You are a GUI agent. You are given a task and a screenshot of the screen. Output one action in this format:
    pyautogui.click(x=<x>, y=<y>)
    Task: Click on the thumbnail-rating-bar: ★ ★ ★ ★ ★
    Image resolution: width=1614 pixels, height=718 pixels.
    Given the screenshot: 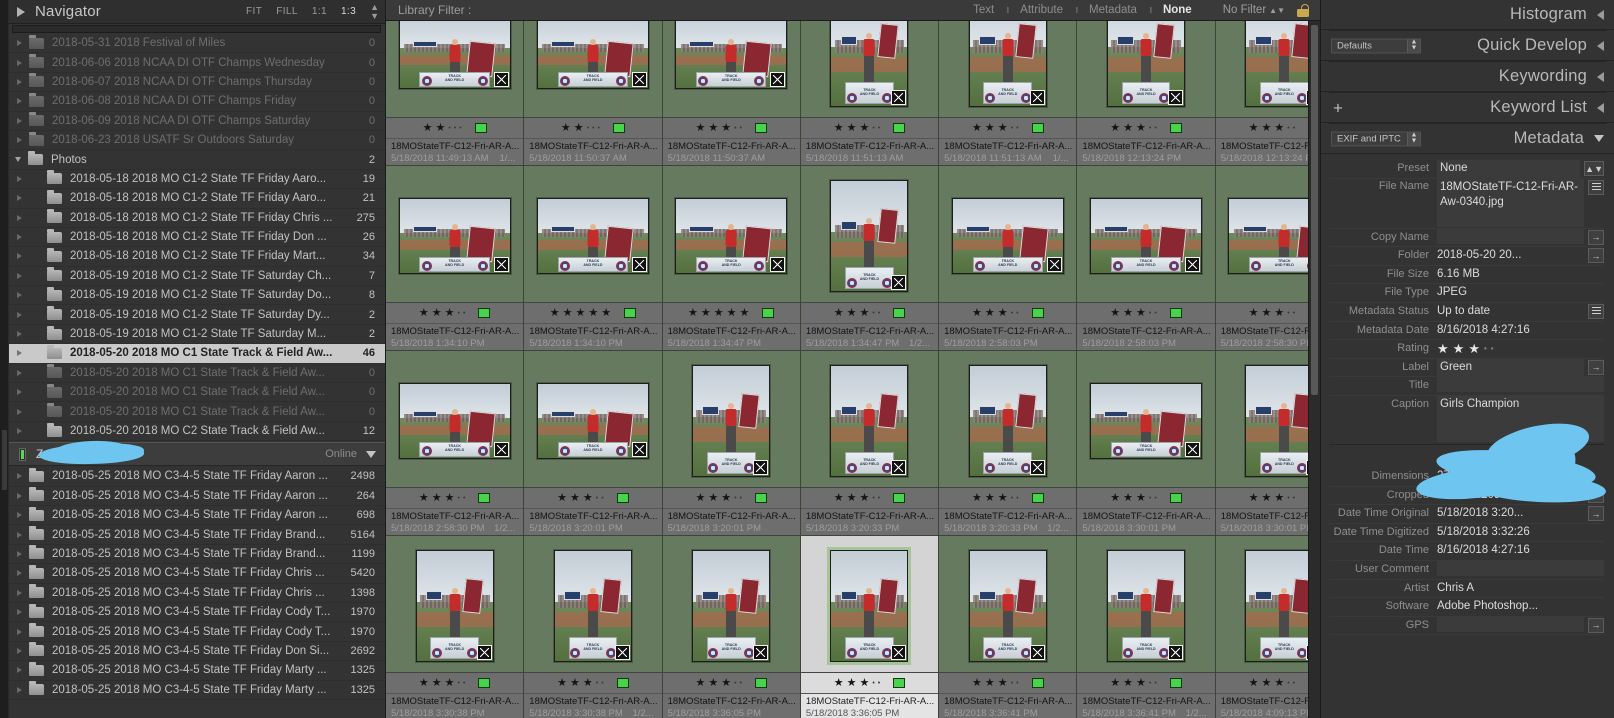 What is the action you would take?
    pyautogui.click(x=731, y=312)
    